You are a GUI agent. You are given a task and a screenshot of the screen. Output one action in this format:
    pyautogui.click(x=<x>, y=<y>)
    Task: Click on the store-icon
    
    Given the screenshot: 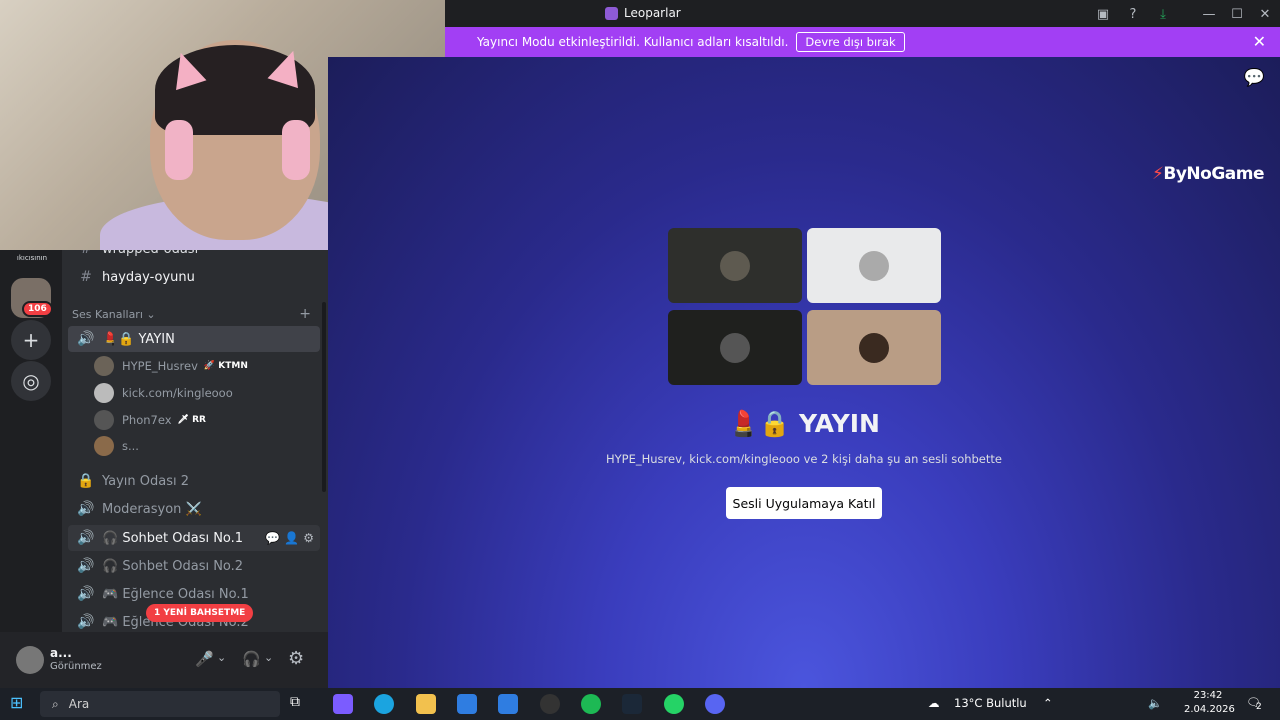 What is the action you would take?
    pyautogui.click(x=467, y=704)
    